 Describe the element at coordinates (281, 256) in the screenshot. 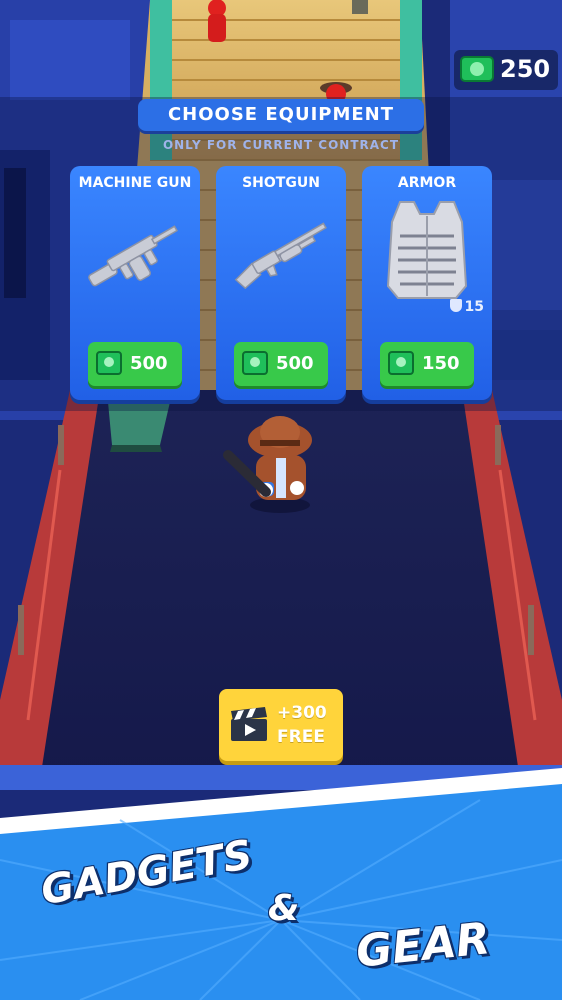

I see `shotgun-icon` at that location.